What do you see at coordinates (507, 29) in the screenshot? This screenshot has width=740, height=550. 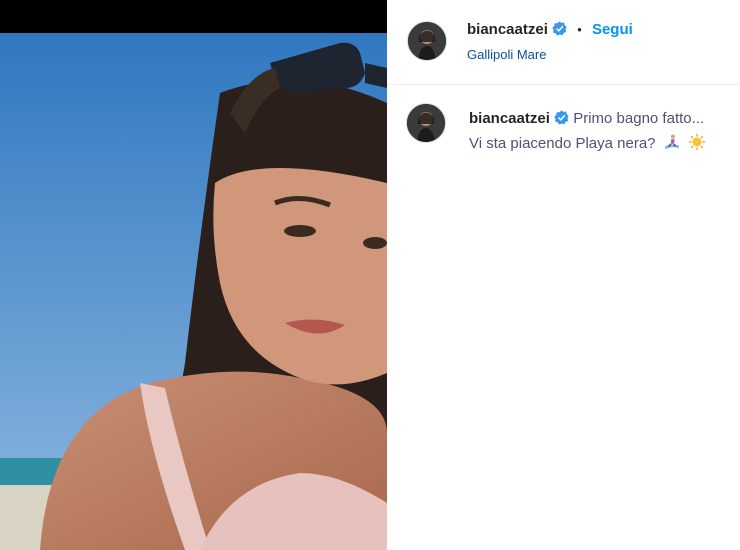 I see `username: biancaatzei` at bounding box center [507, 29].